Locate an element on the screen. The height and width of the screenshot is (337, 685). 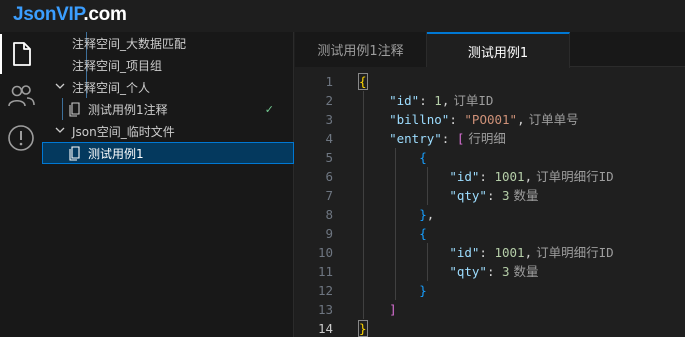
line-number: 8 is located at coordinates (329, 214).